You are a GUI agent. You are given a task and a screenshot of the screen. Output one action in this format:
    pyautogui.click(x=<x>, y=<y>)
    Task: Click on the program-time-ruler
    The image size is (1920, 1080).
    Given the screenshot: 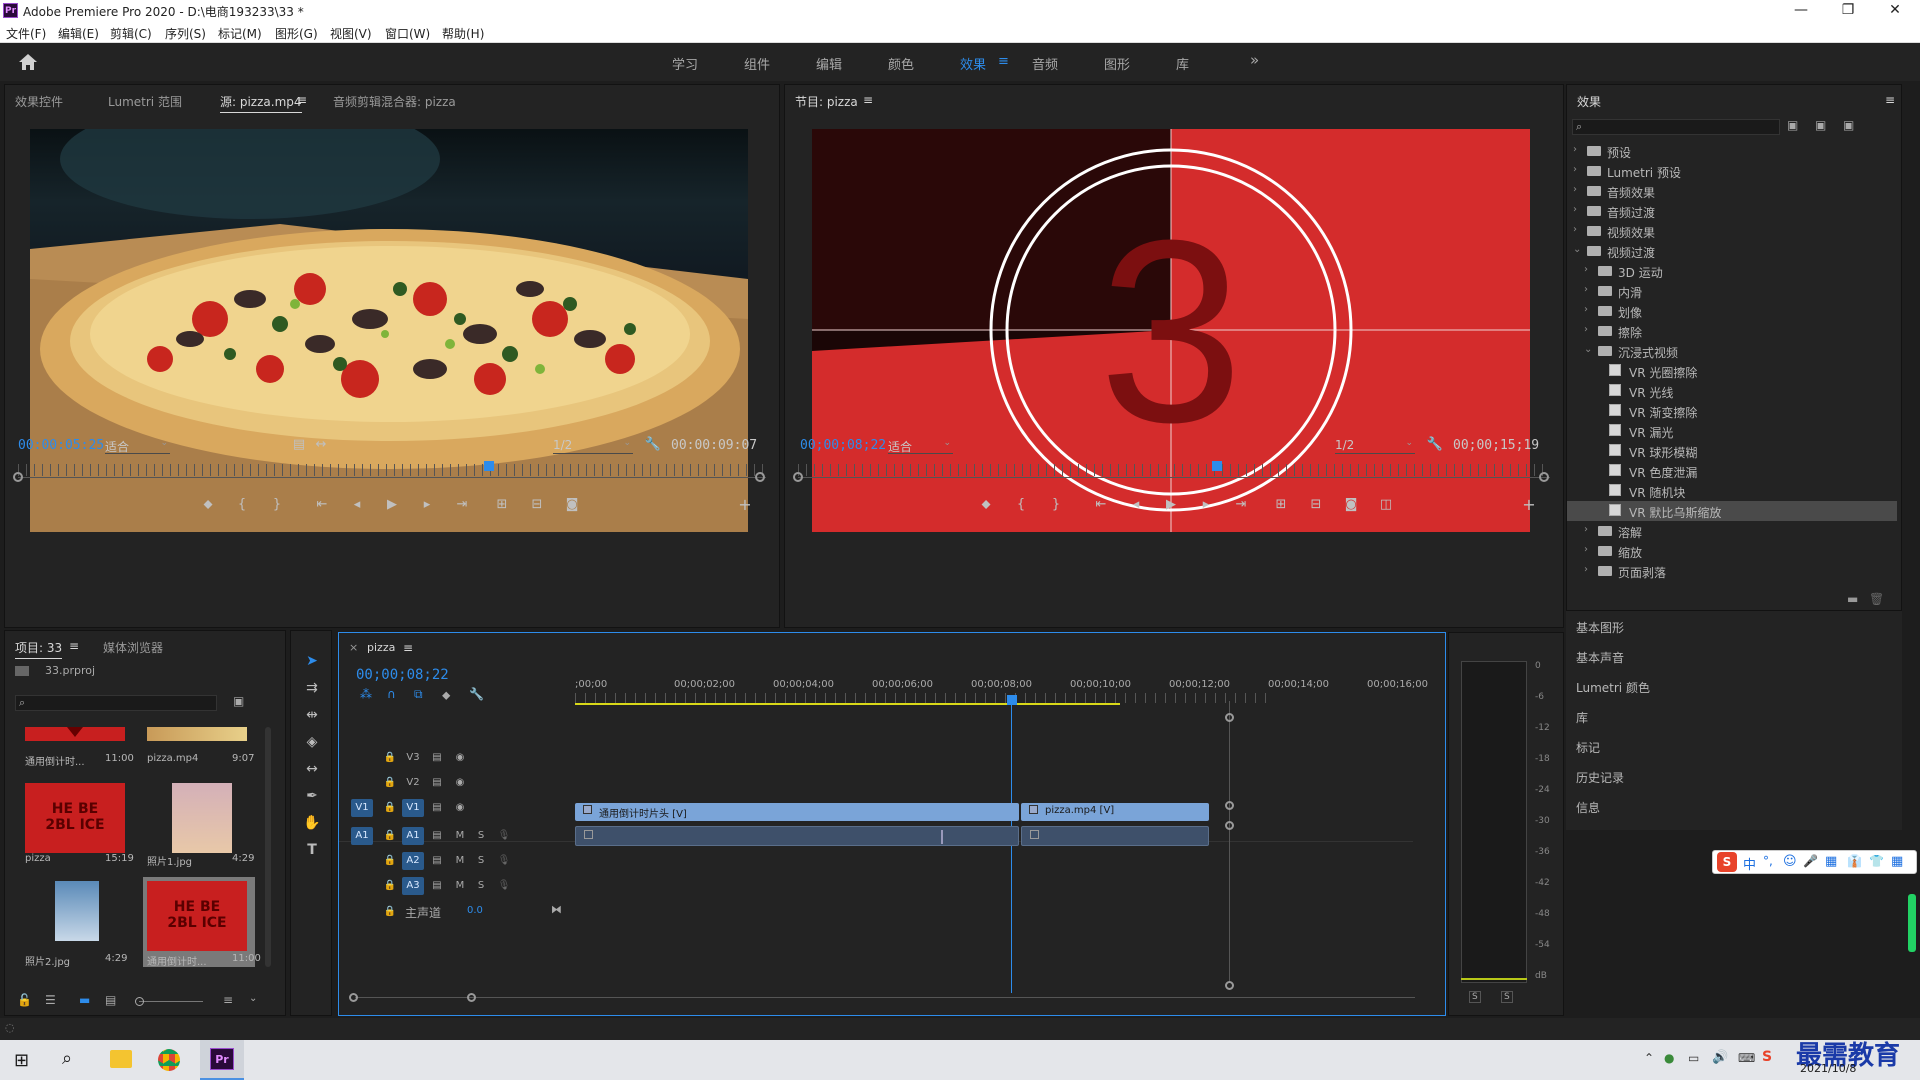 What is the action you would take?
    pyautogui.click(x=1174, y=470)
    